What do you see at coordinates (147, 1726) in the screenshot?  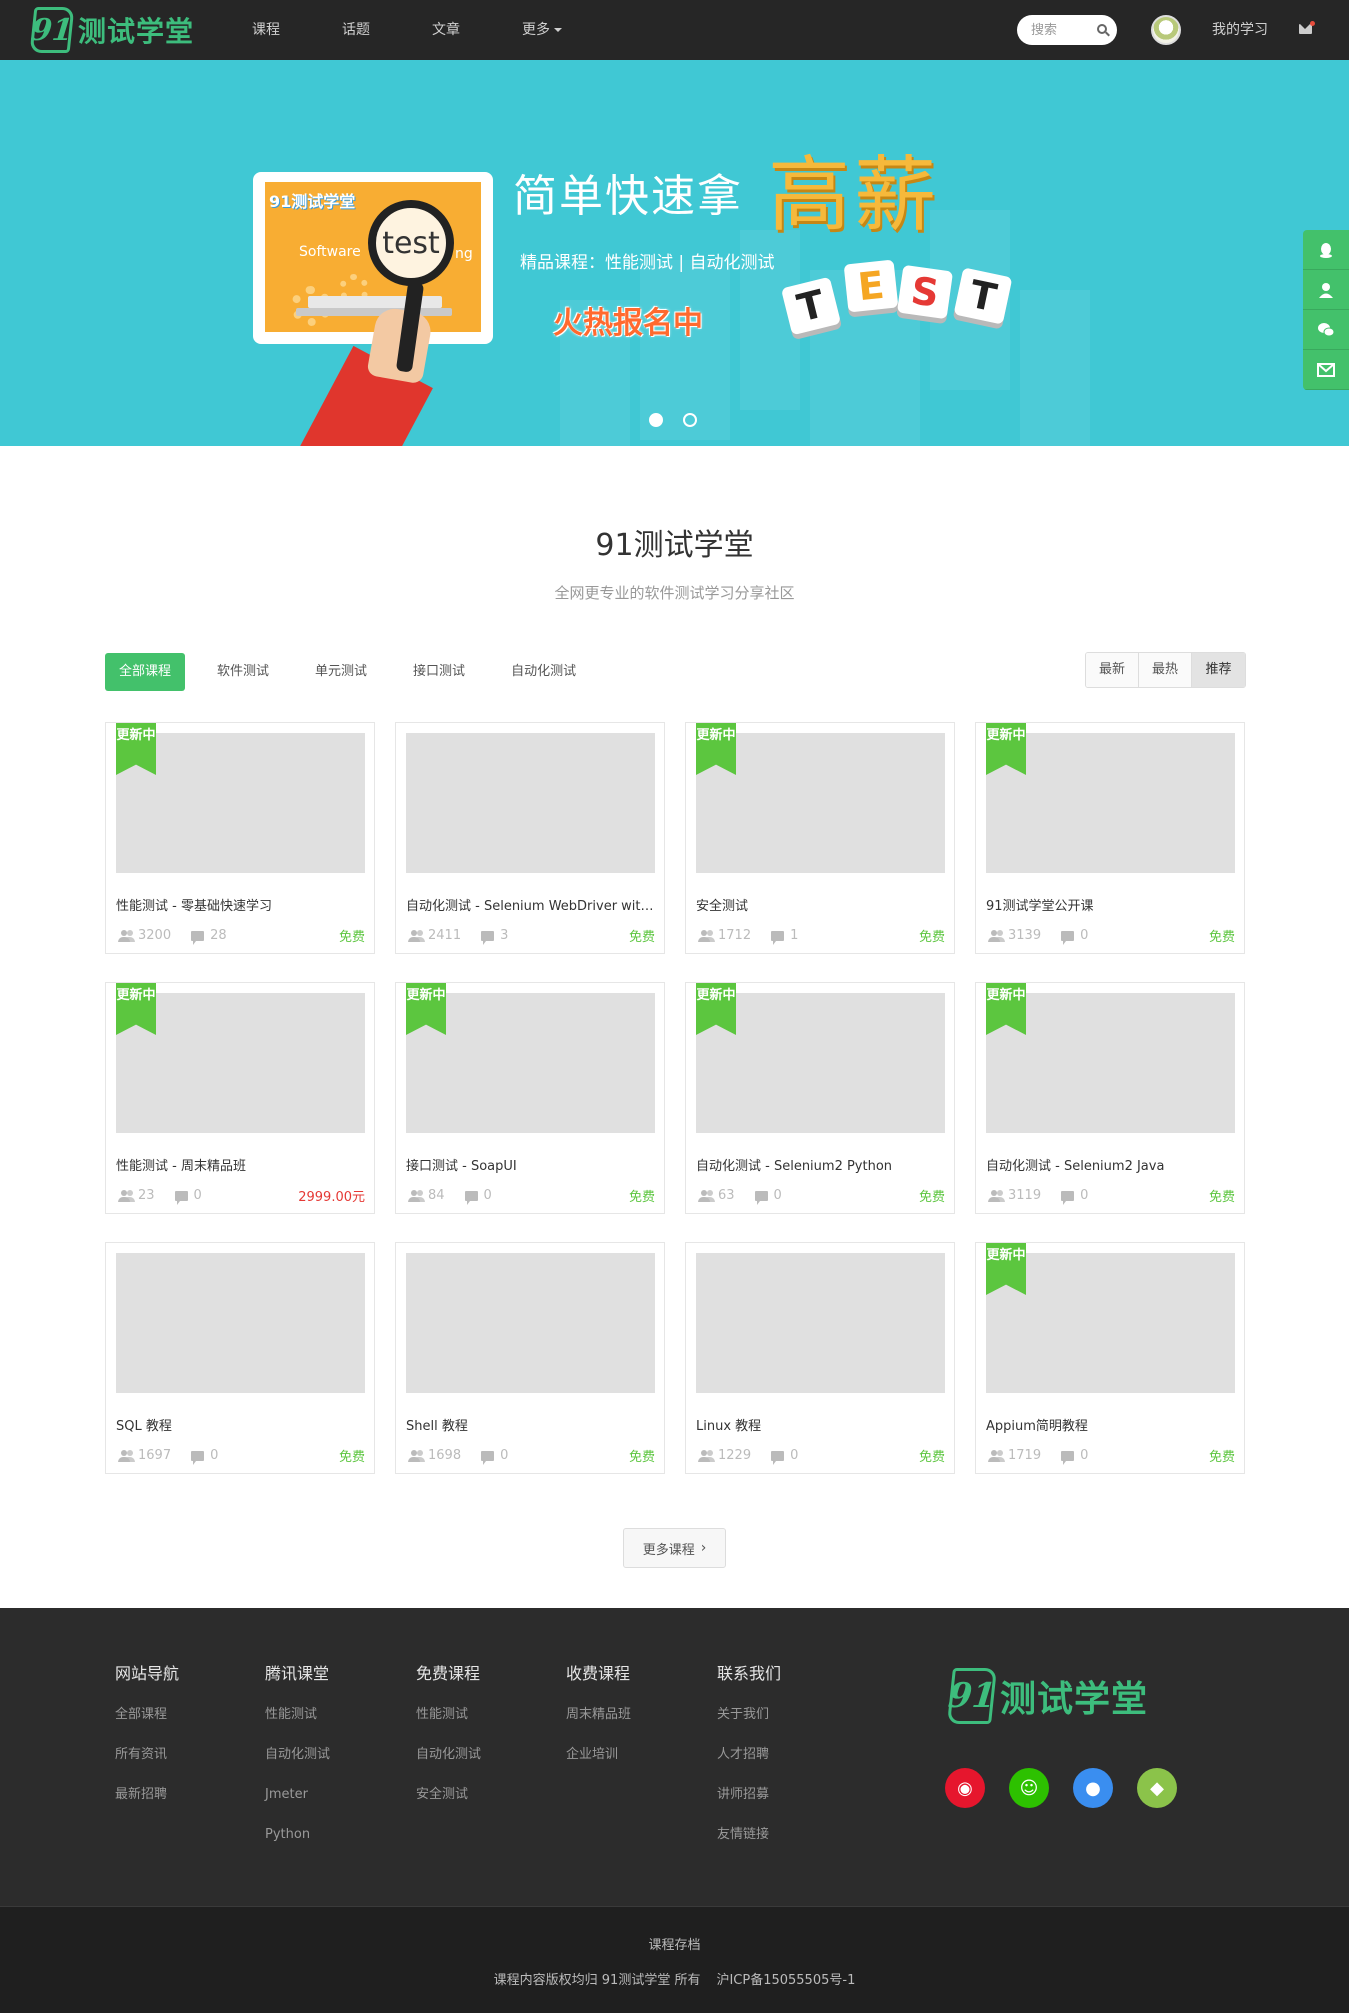 I see `footer-link: 全部课程` at bounding box center [147, 1726].